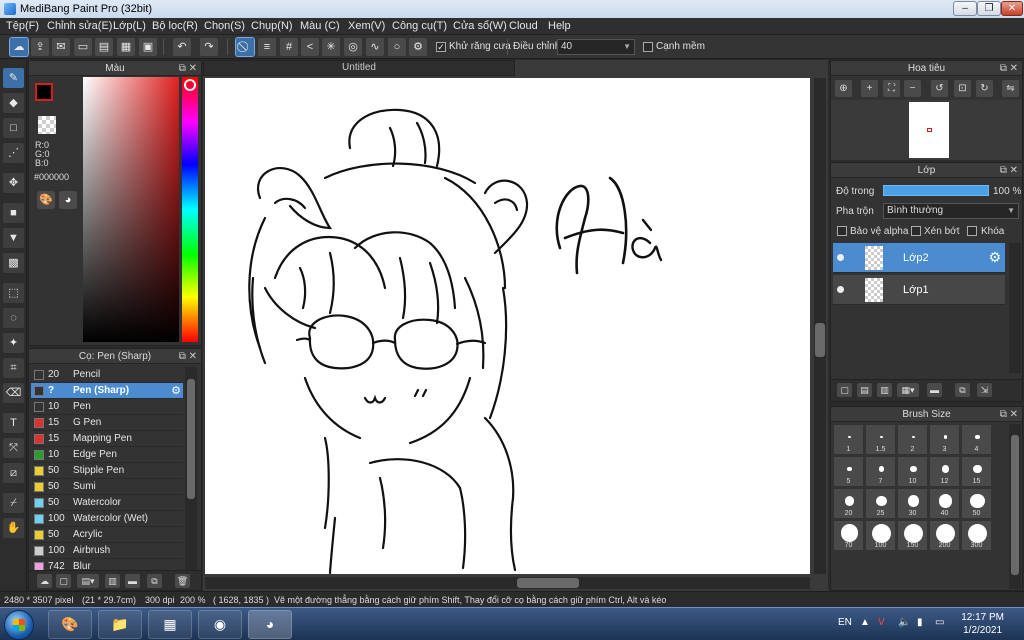  Describe the element at coordinates (272, 26) in the screenshot. I see `menu-snap: Chụp(N)` at that location.